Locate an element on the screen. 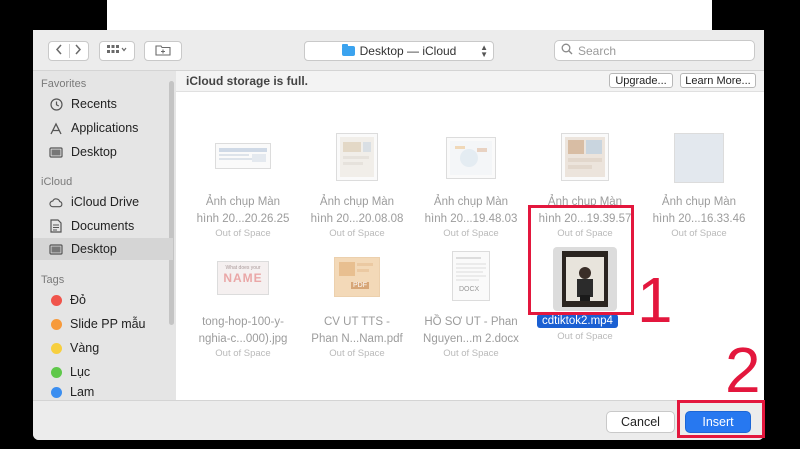  file-name: Ảnh chụp Màn hình 20...20.26.25 is located at coordinates (243, 210).